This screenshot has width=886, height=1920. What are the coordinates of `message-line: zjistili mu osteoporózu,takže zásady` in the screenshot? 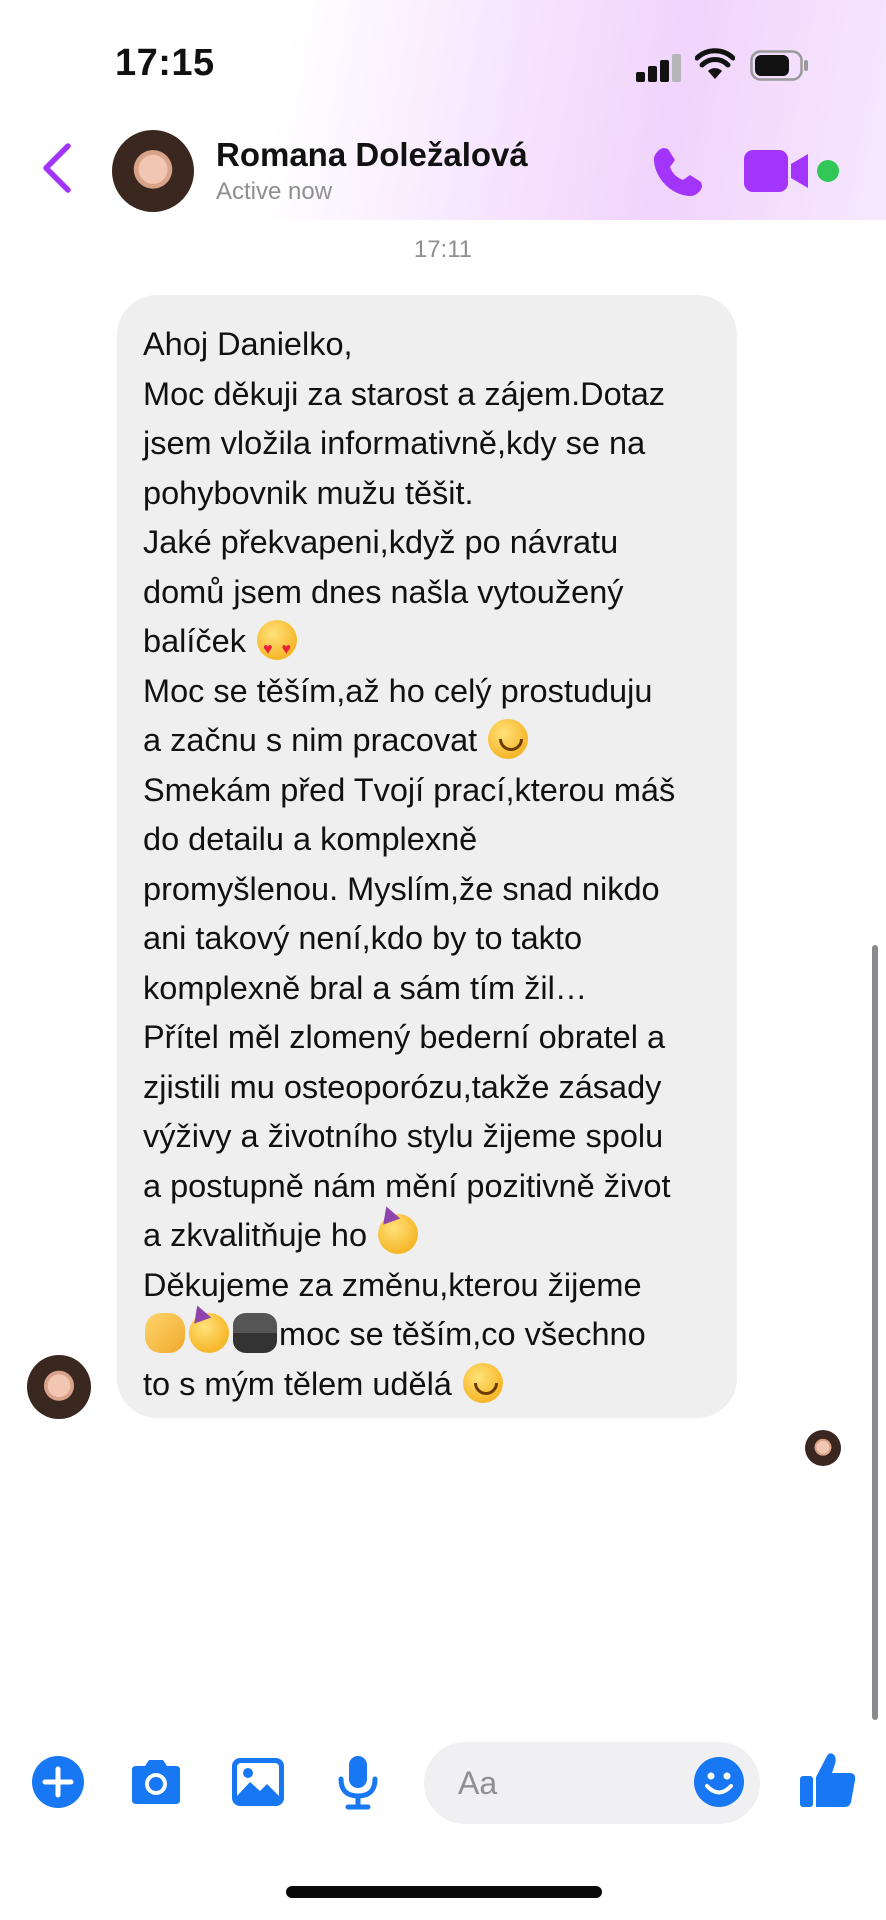 It's located at (402, 1086).